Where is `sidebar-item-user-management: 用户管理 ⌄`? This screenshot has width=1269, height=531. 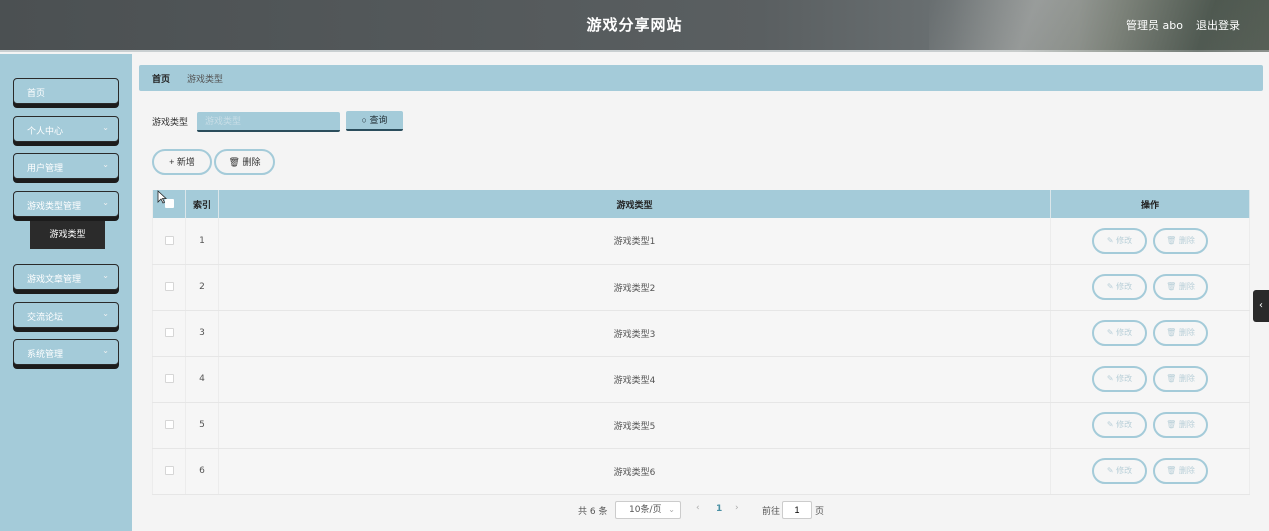
sidebar-item-user-management: 用户管理 ⌄ is located at coordinates (66, 166).